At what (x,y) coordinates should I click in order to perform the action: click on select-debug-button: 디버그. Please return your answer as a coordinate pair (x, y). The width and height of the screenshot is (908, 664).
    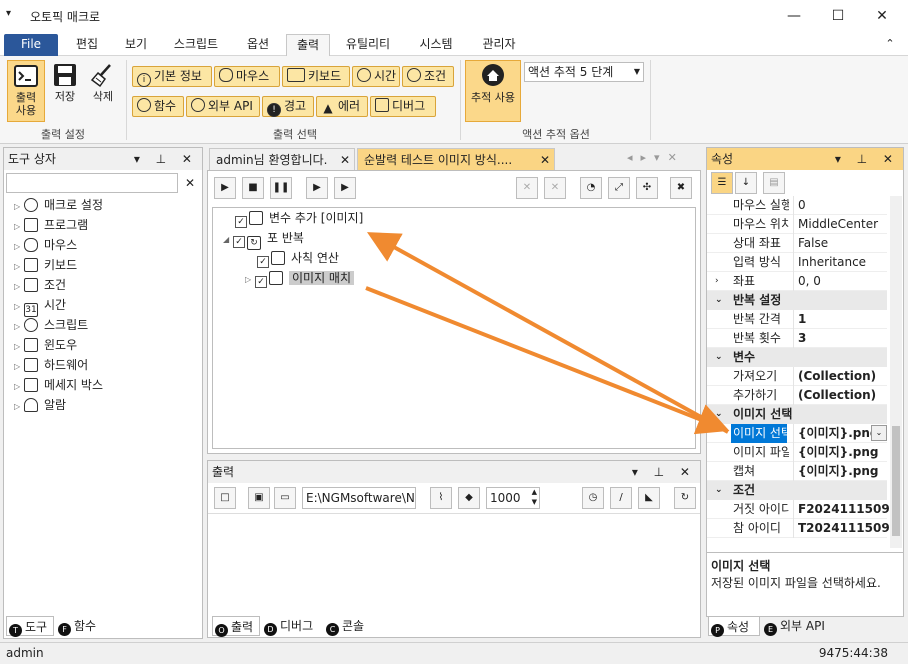
    Looking at the image, I should click on (403, 106).